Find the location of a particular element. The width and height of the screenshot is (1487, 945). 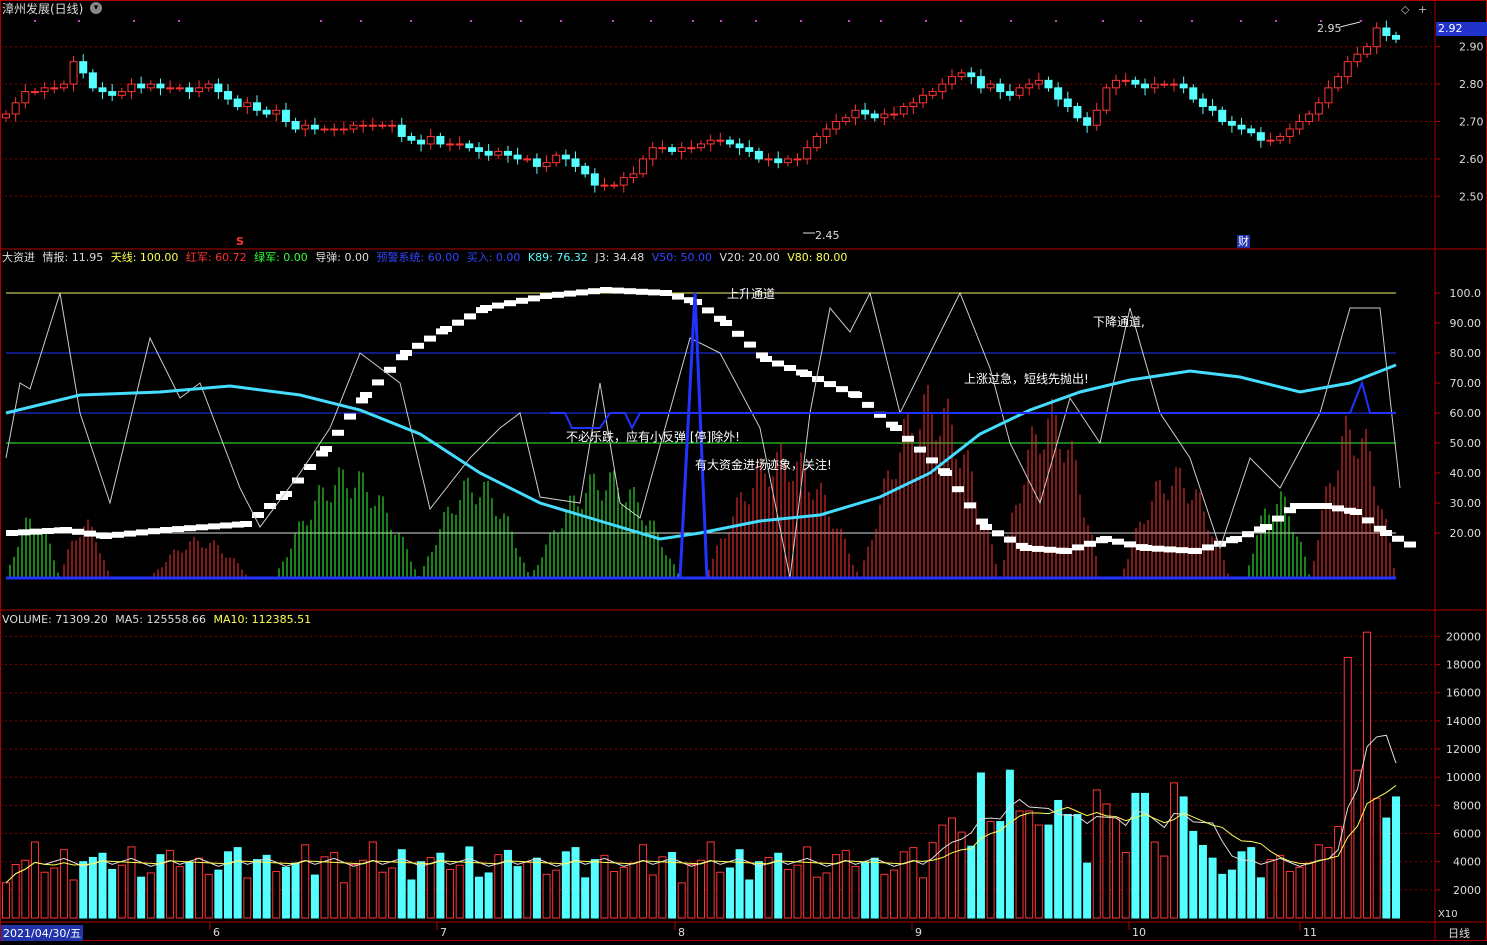

indicator-value-3: 红军: 60.72 is located at coordinates (218, 257).